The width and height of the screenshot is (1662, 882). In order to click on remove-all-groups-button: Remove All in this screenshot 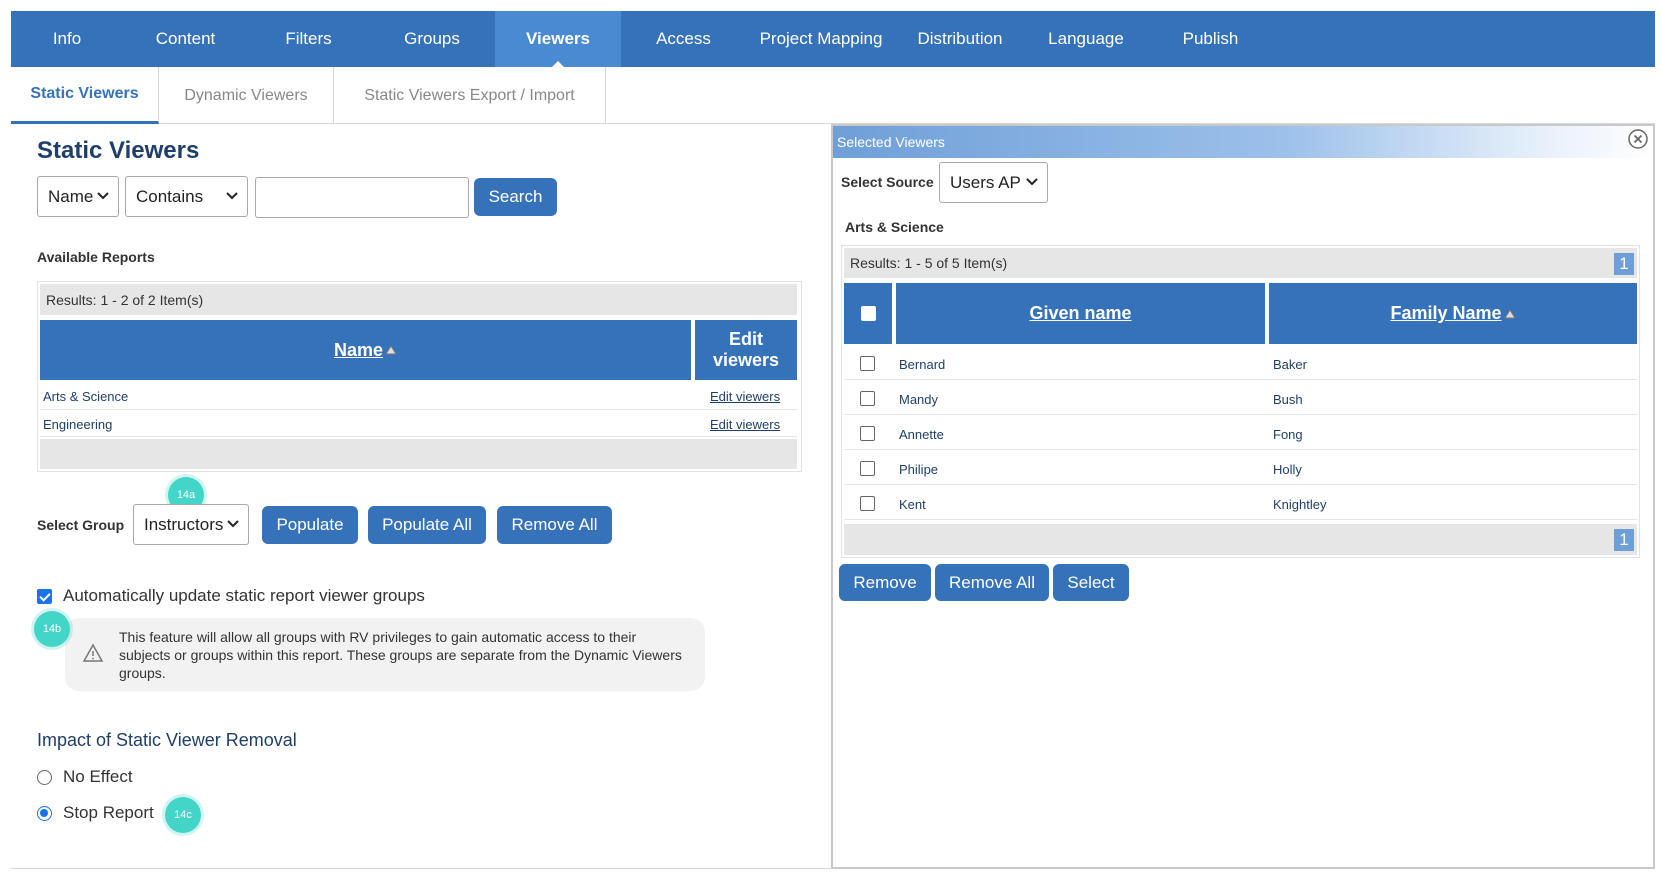, I will do `click(554, 525)`.